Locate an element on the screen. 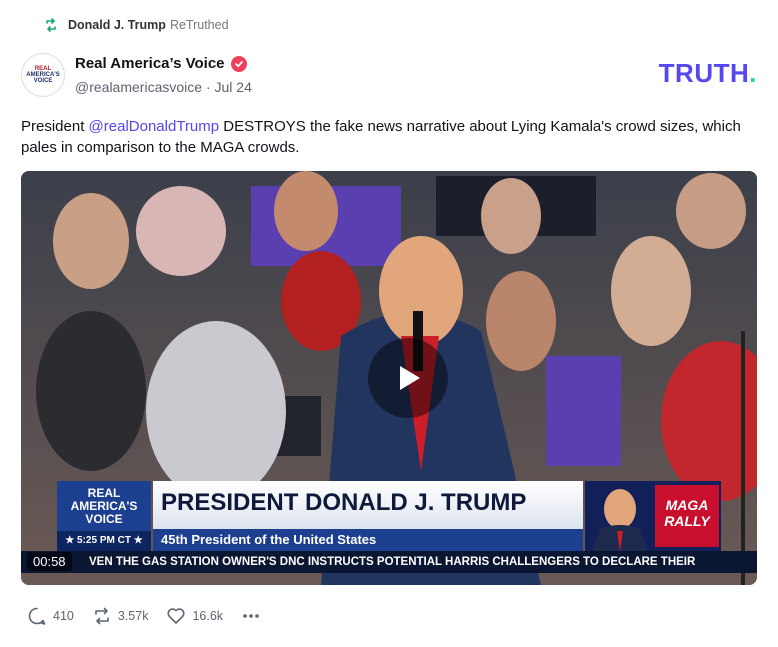  inset-text-1: MAGA is located at coordinates (687, 505).